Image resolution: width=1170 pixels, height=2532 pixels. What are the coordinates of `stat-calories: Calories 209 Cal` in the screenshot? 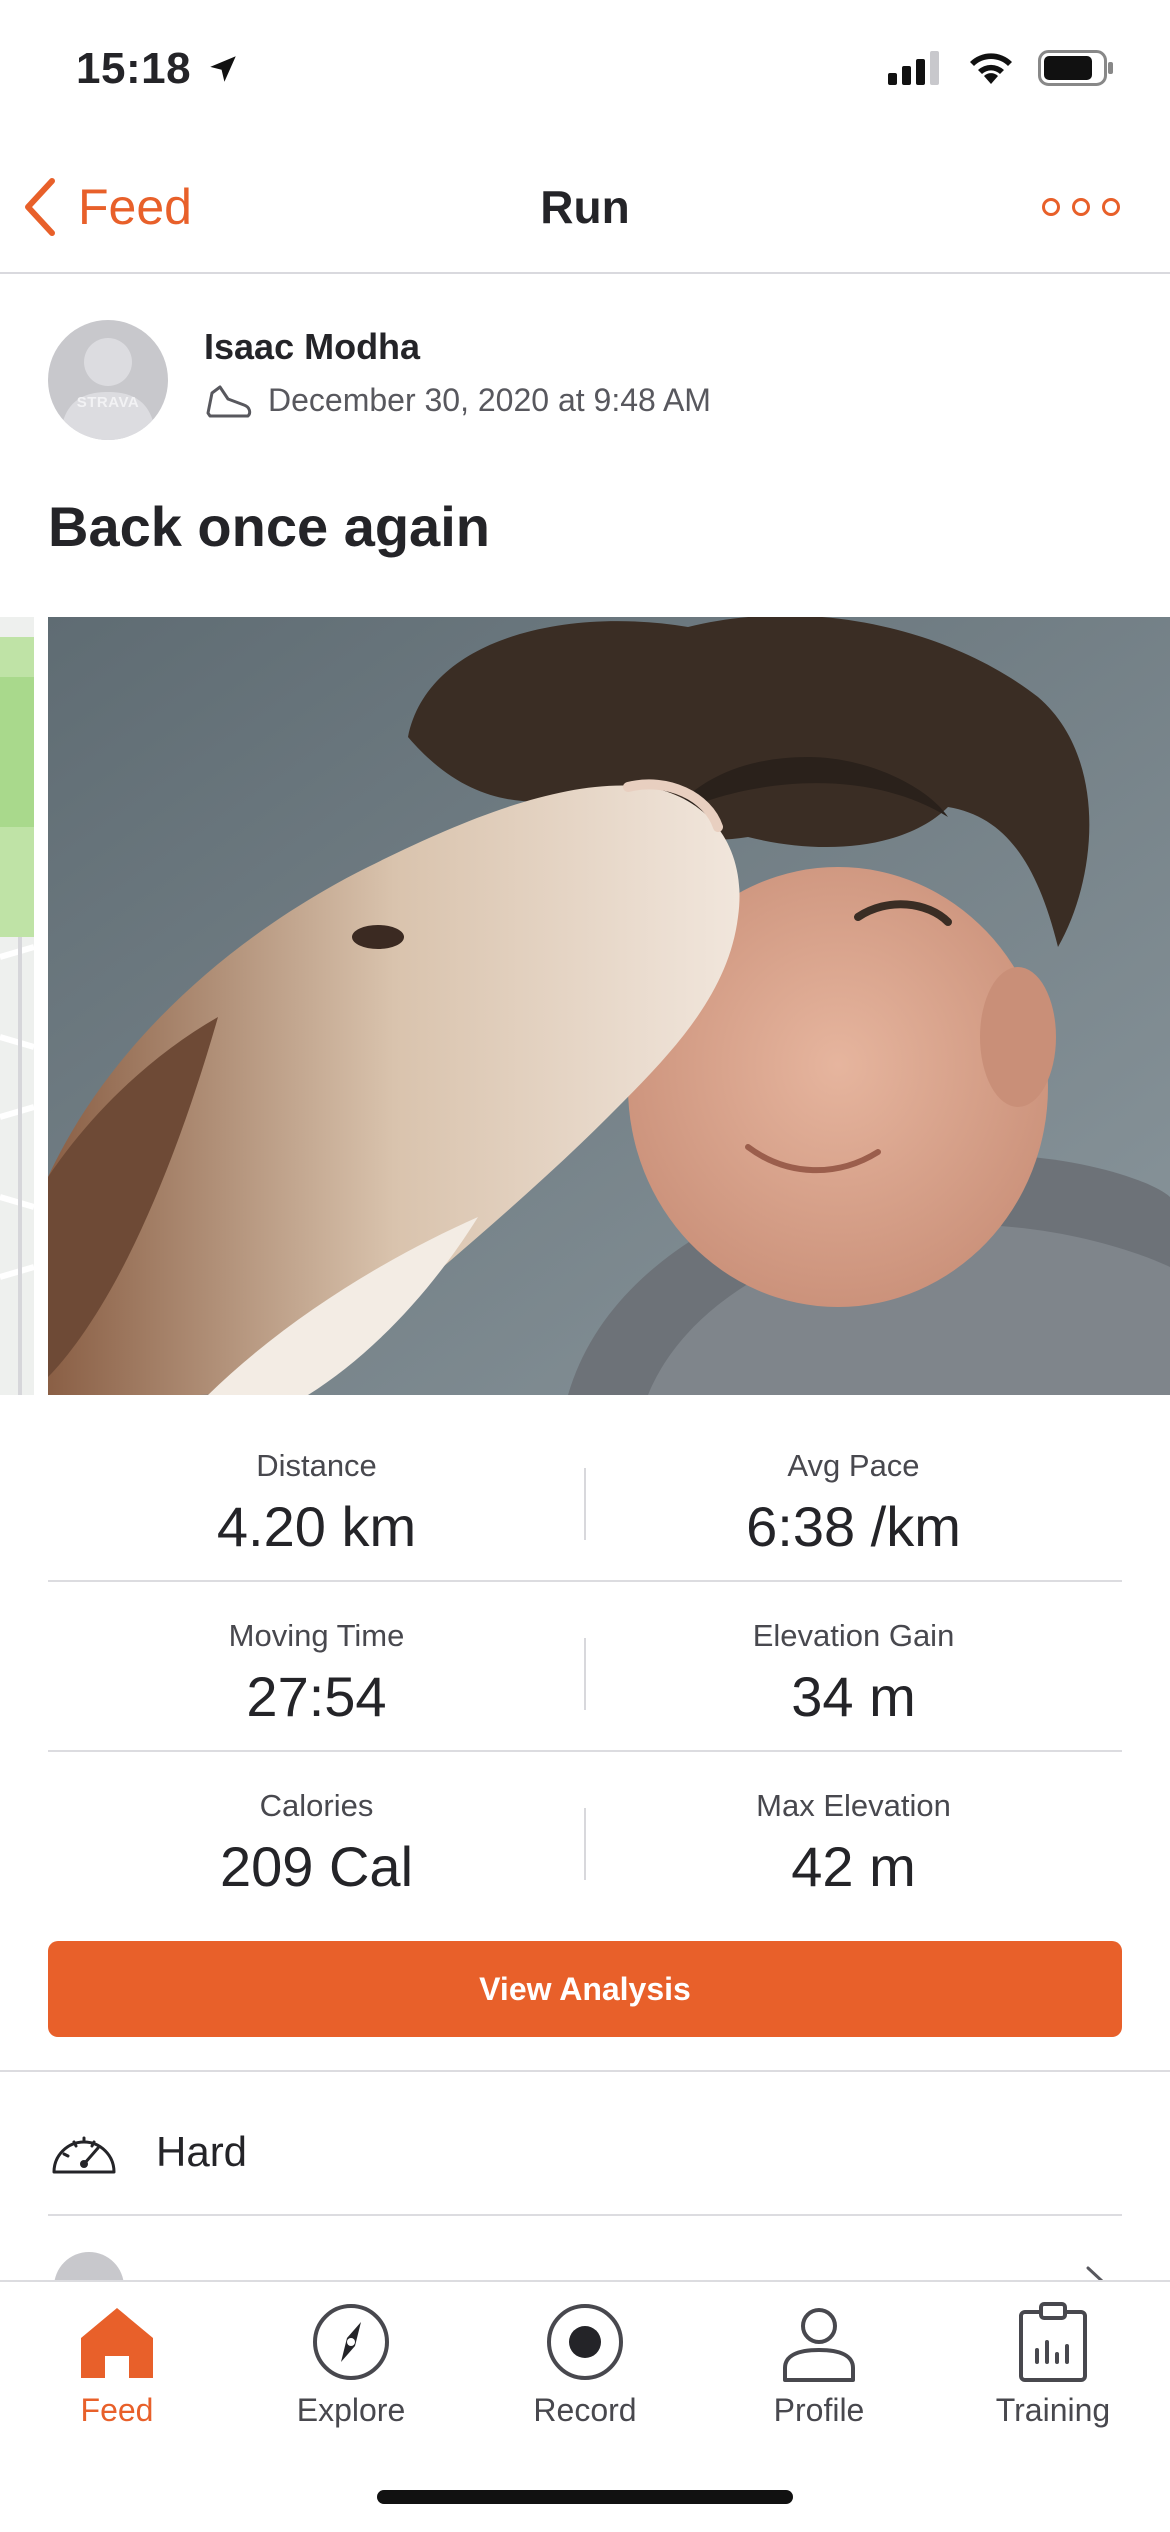 It's located at (316, 1837).